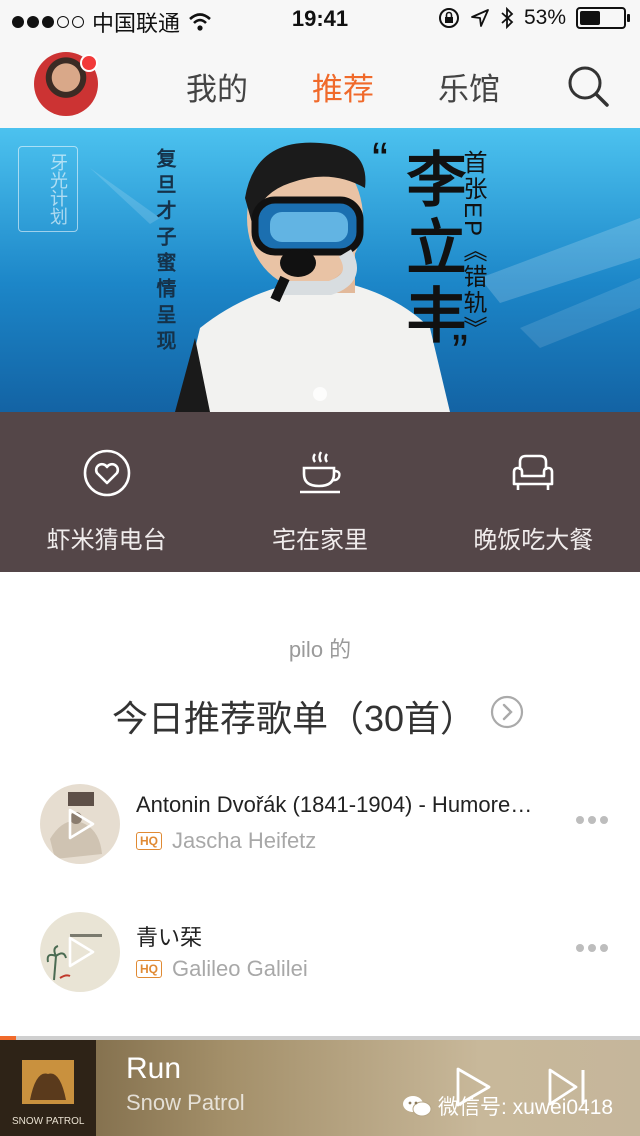  What do you see at coordinates (448, 18) in the screenshot?
I see `orientation-lock-icon` at bounding box center [448, 18].